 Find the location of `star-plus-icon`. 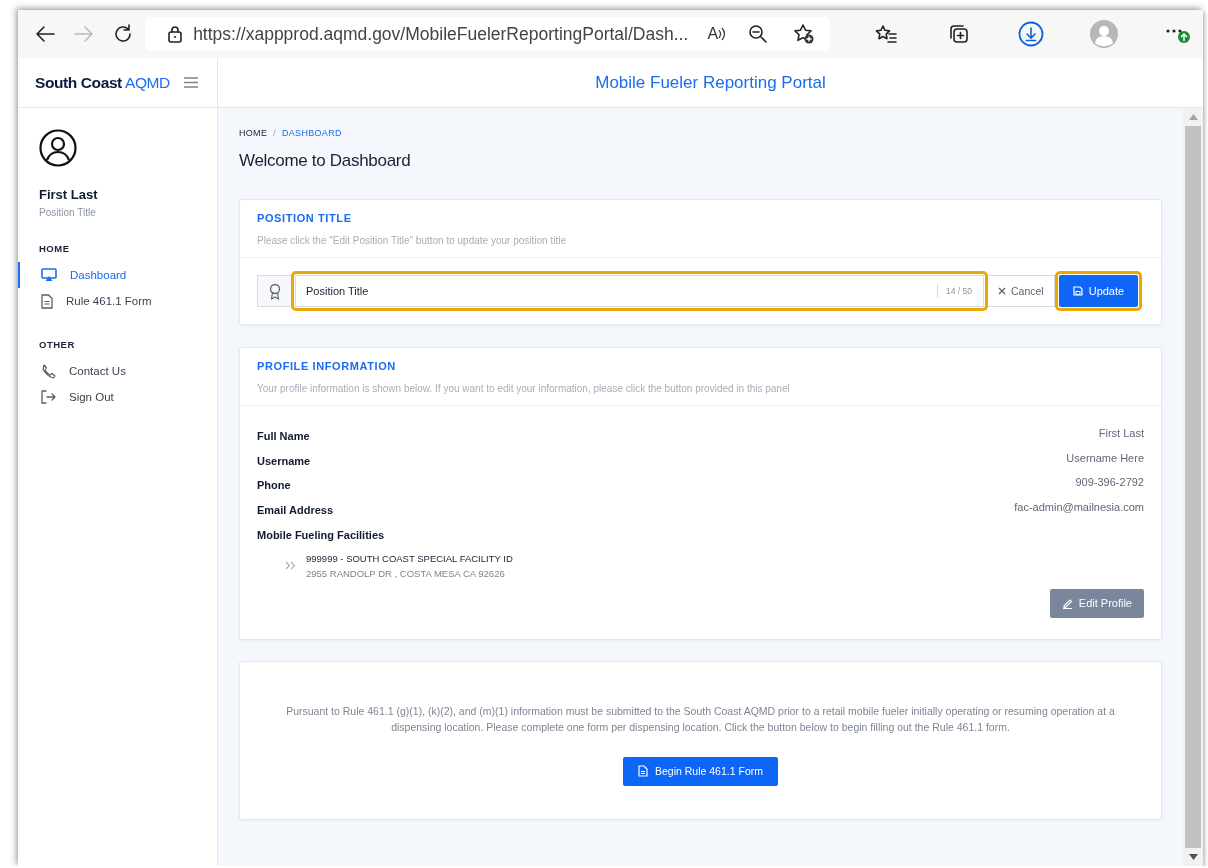

star-plus-icon is located at coordinates (804, 34).